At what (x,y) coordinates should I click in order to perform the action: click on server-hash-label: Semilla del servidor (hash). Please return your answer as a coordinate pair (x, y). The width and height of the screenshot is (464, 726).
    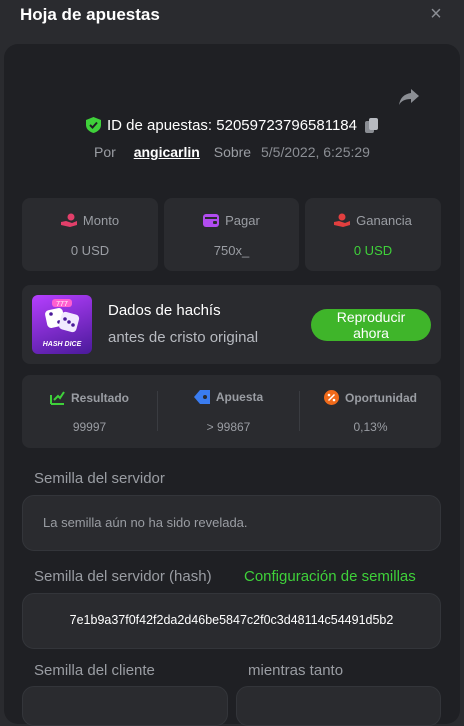
    Looking at the image, I should click on (123, 576).